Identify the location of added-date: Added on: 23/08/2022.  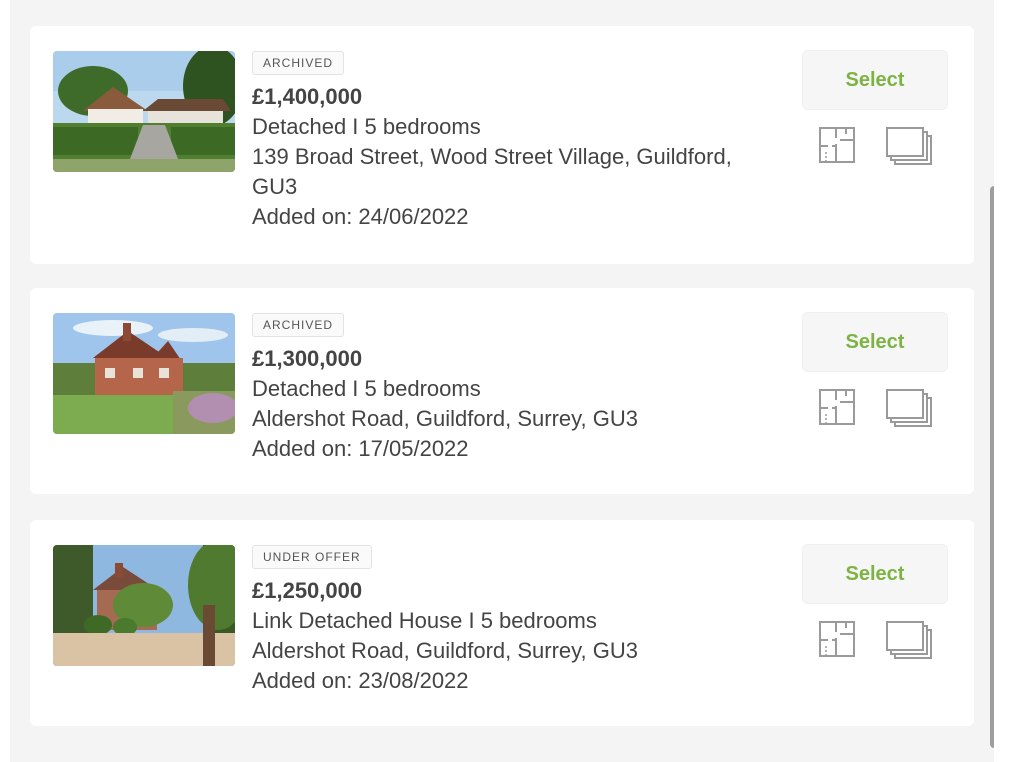
(360, 680).